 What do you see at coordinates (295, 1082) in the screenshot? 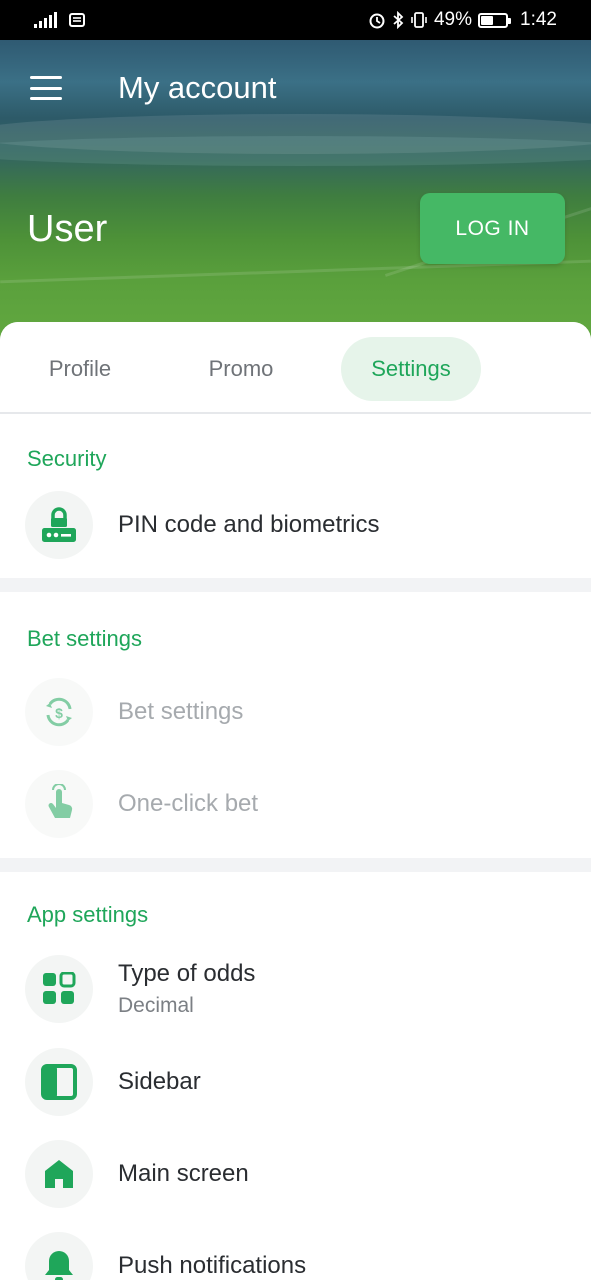
I see `sidebar-item: Sidebar` at bounding box center [295, 1082].